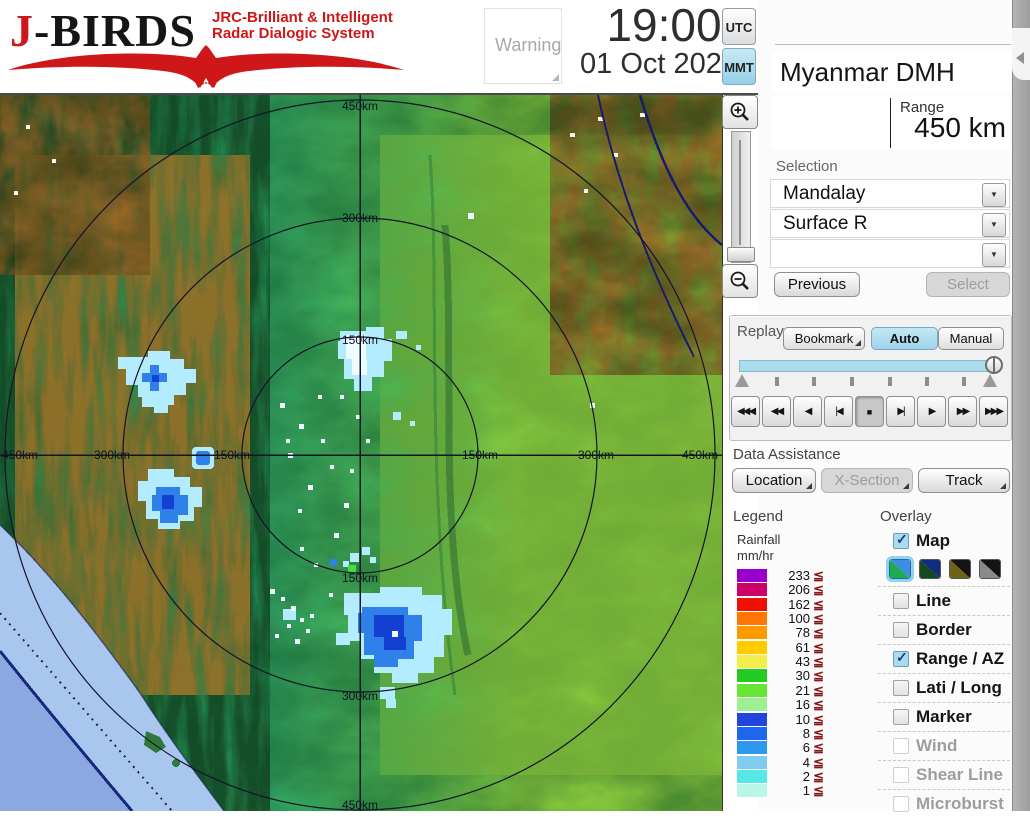 The image size is (1030, 816). What do you see at coordinates (802, 719) in the screenshot?
I see `legend-value: 10` at bounding box center [802, 719].